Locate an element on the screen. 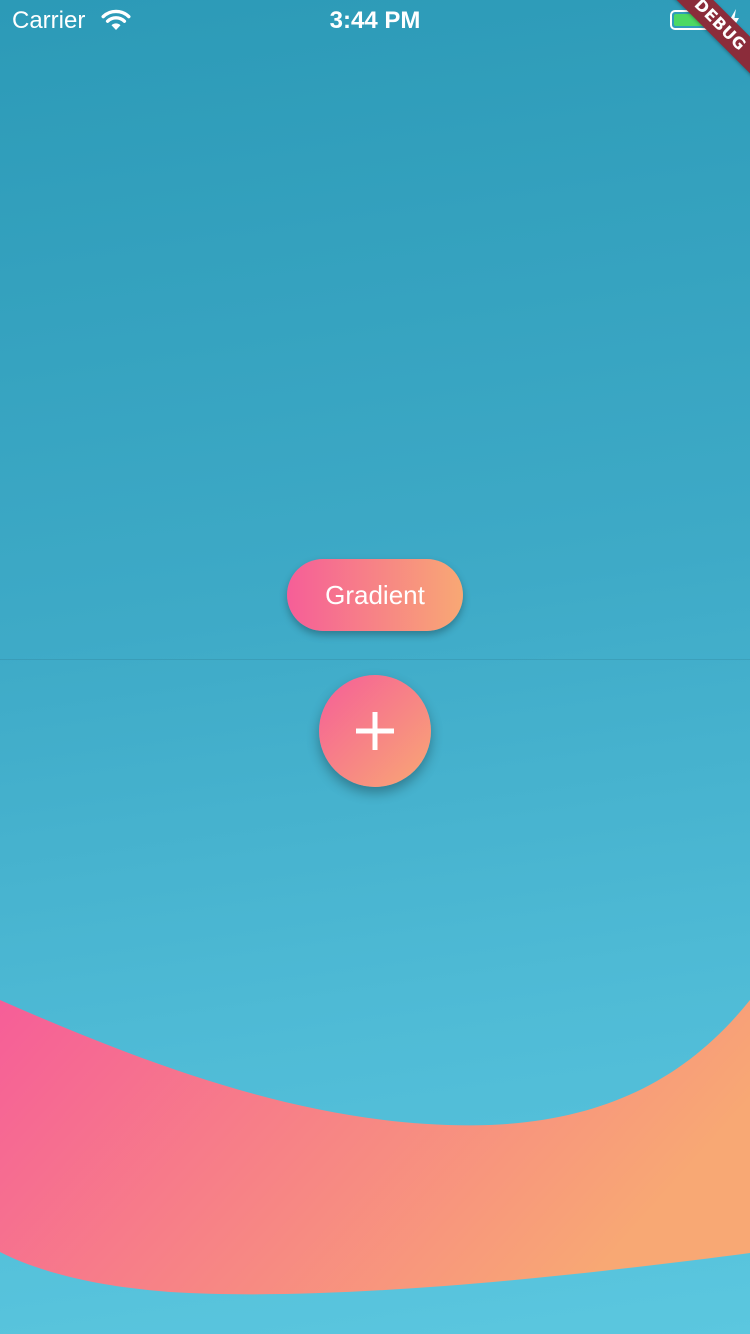 The image size is (750, 1334). plus-icon is located at coordinates (375, 731).